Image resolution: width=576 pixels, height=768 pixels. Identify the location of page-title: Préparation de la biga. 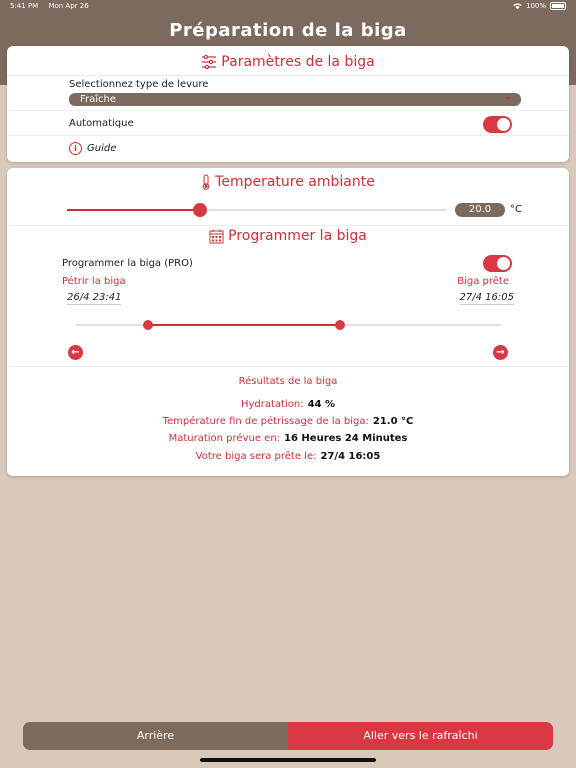
(288, 30).